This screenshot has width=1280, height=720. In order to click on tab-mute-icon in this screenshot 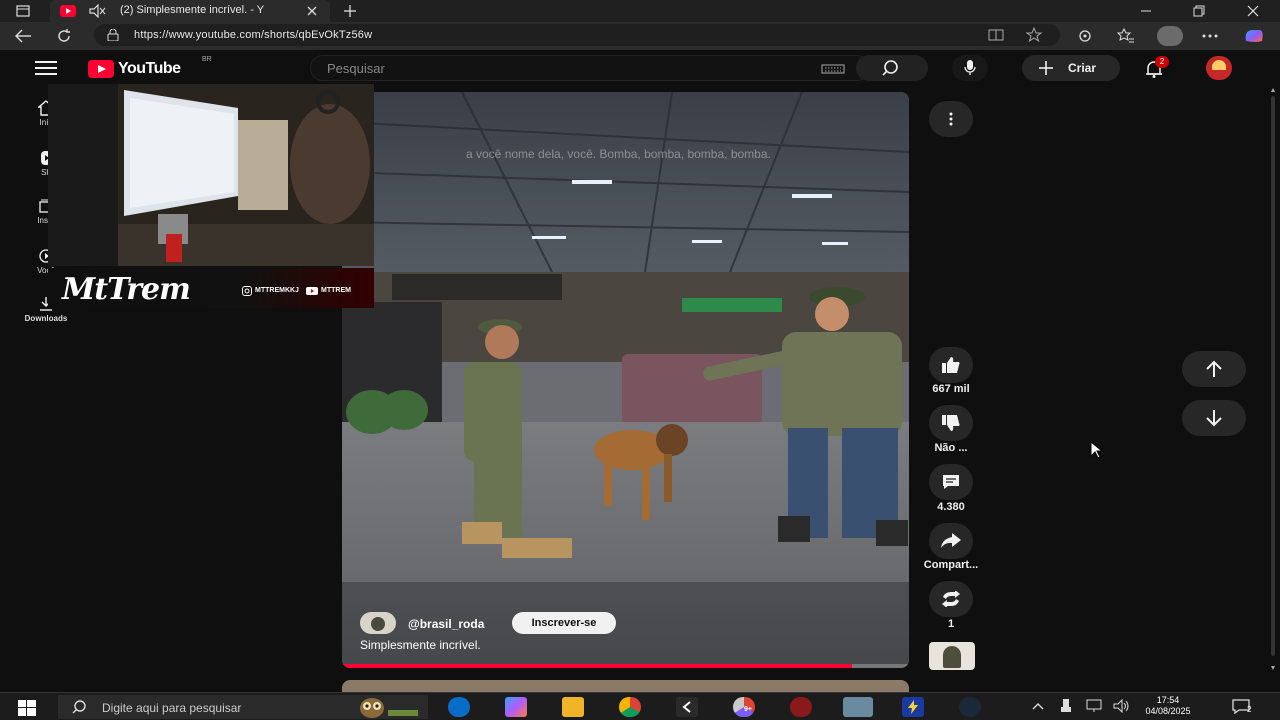, I will do `click(97, 11)`.